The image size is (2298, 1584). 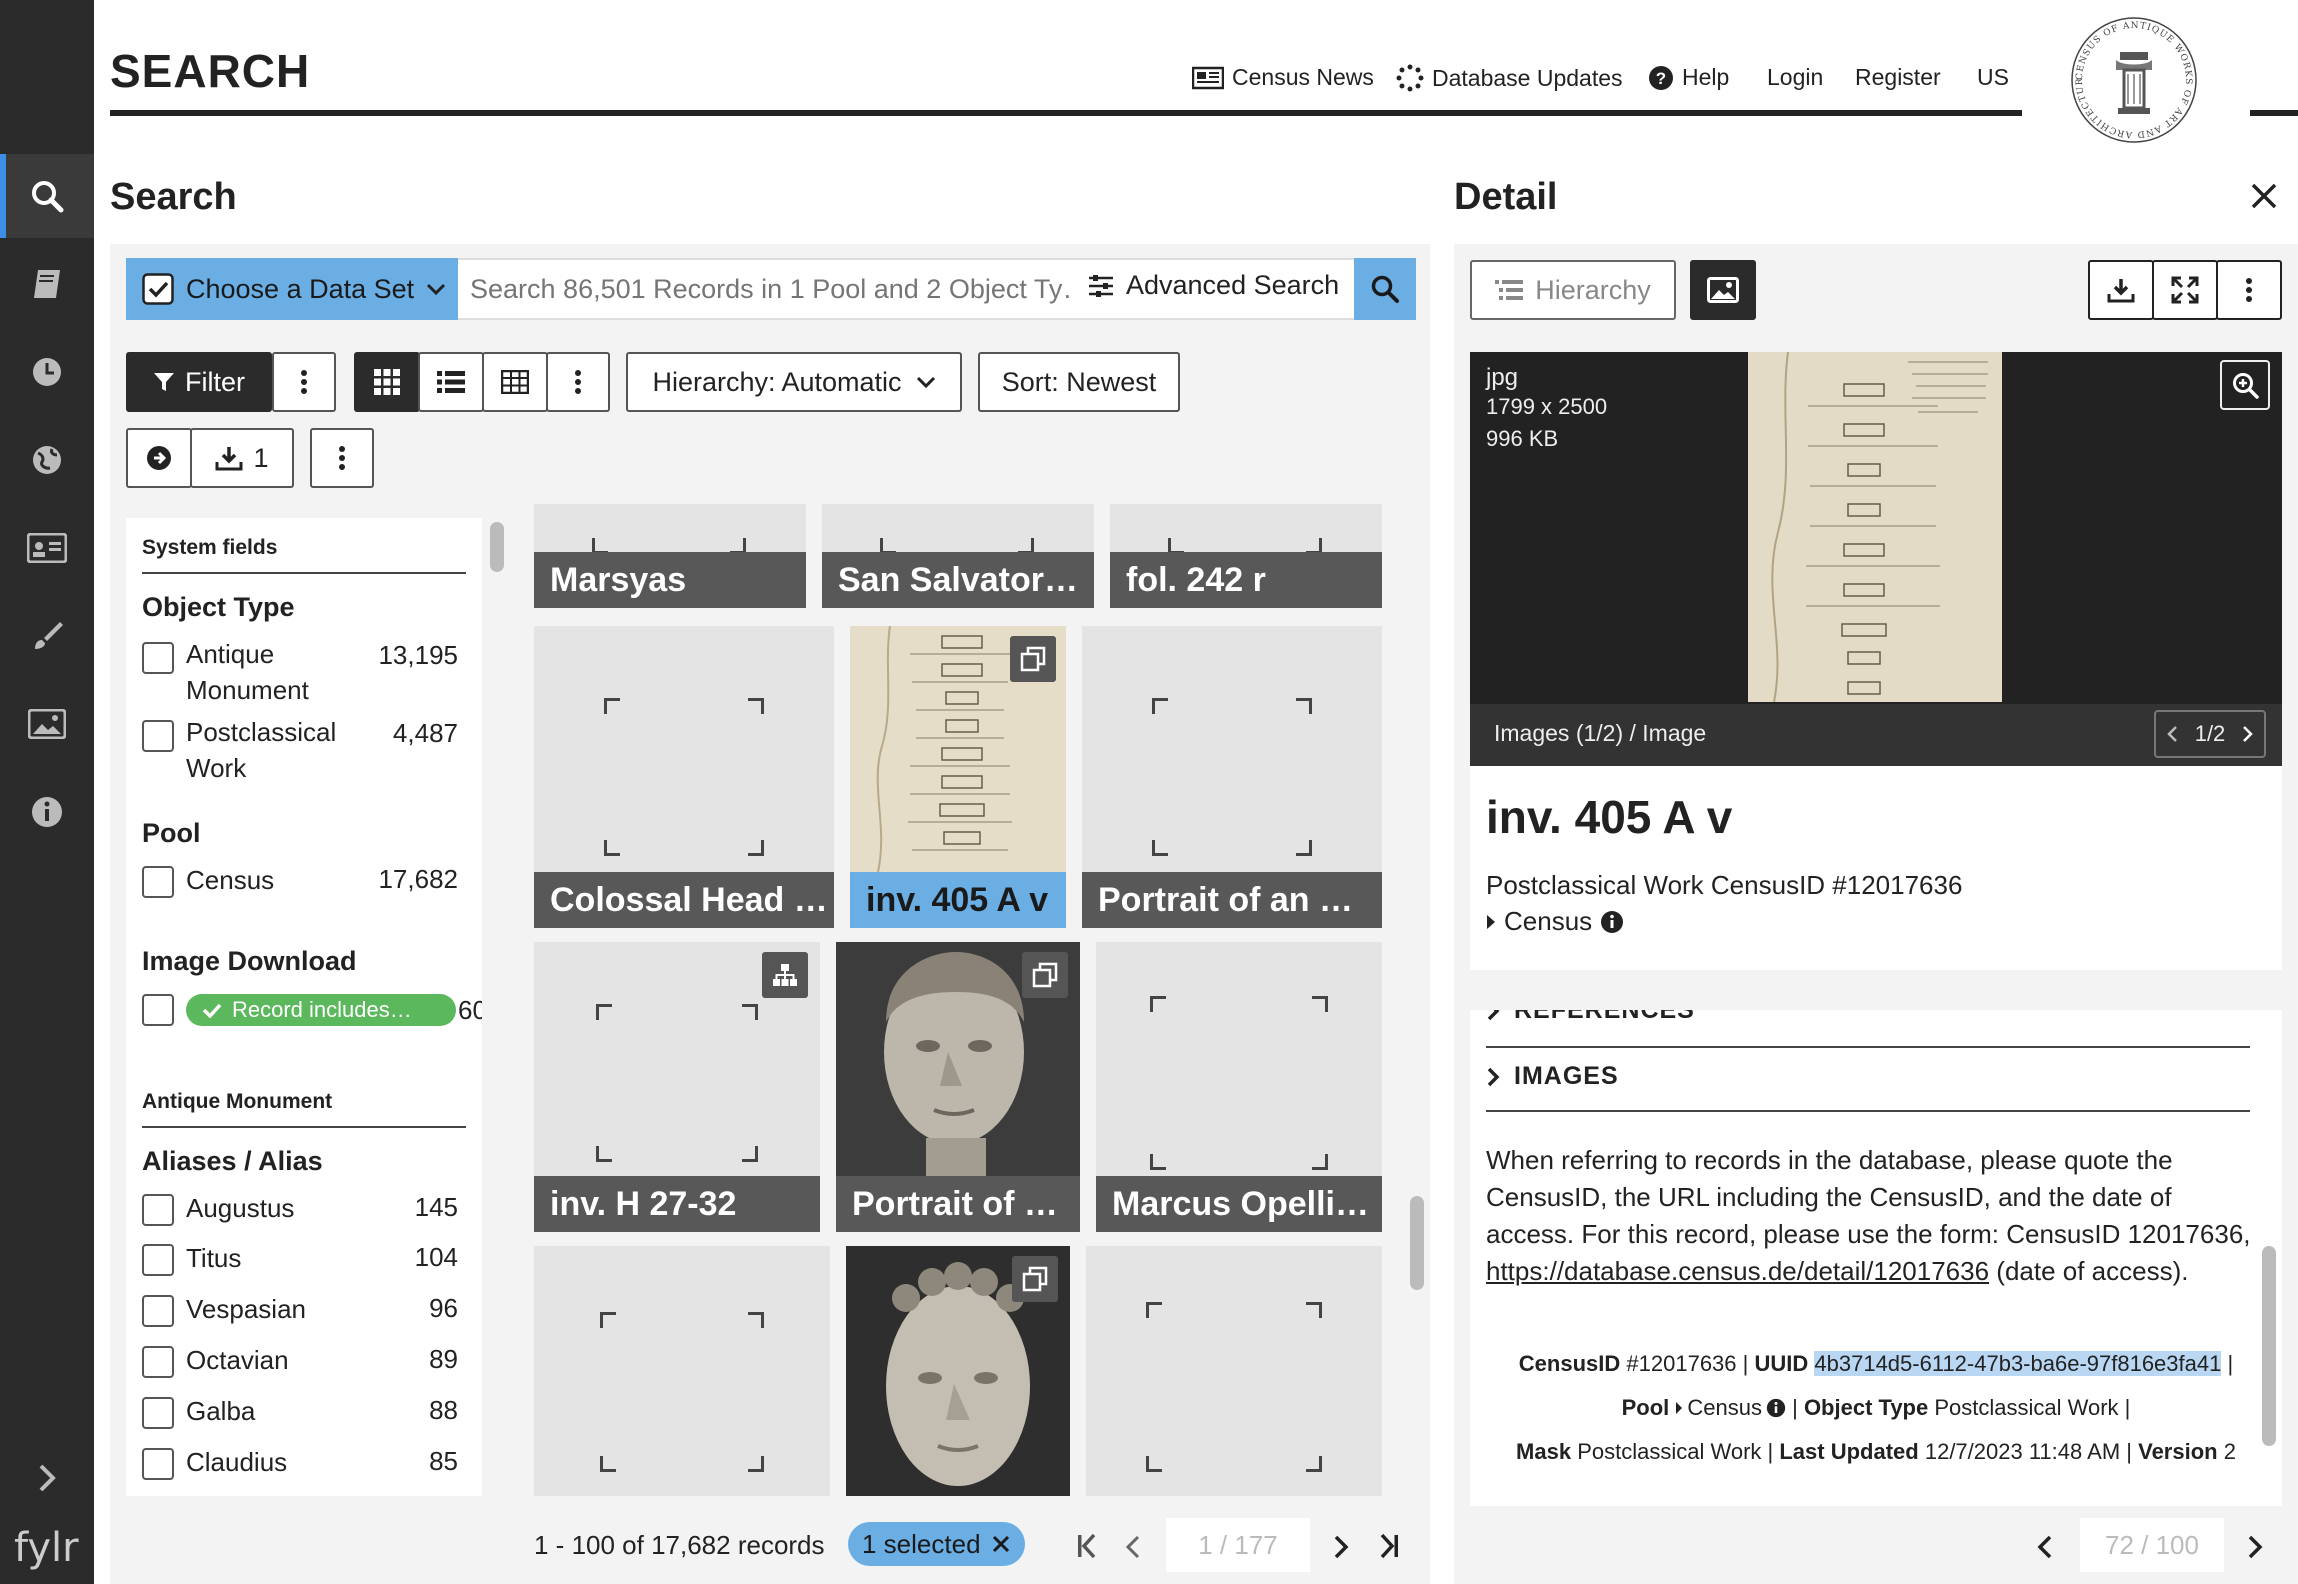 I want to click on facet-item-alias: Claudius 85, so click(x=304, y=1464).